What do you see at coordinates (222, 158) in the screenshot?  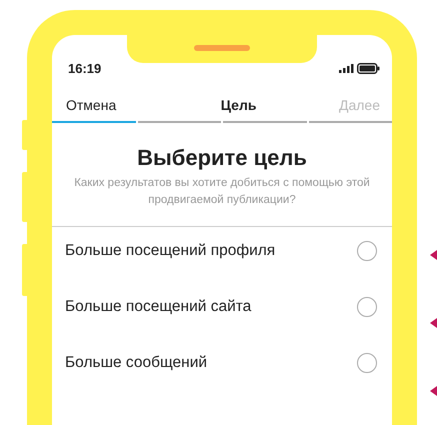 I see `heading: Выберите цель` at bounding box center [222, 158].